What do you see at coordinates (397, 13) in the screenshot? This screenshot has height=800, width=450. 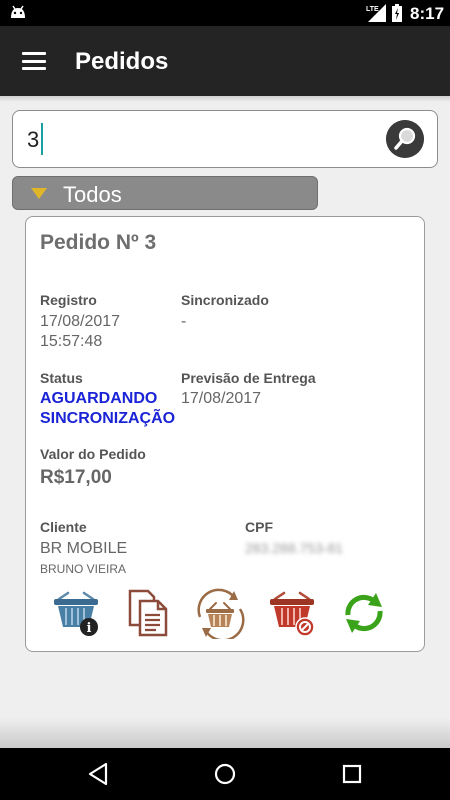 I see `battery-icon` at bounding box center [397, 13].